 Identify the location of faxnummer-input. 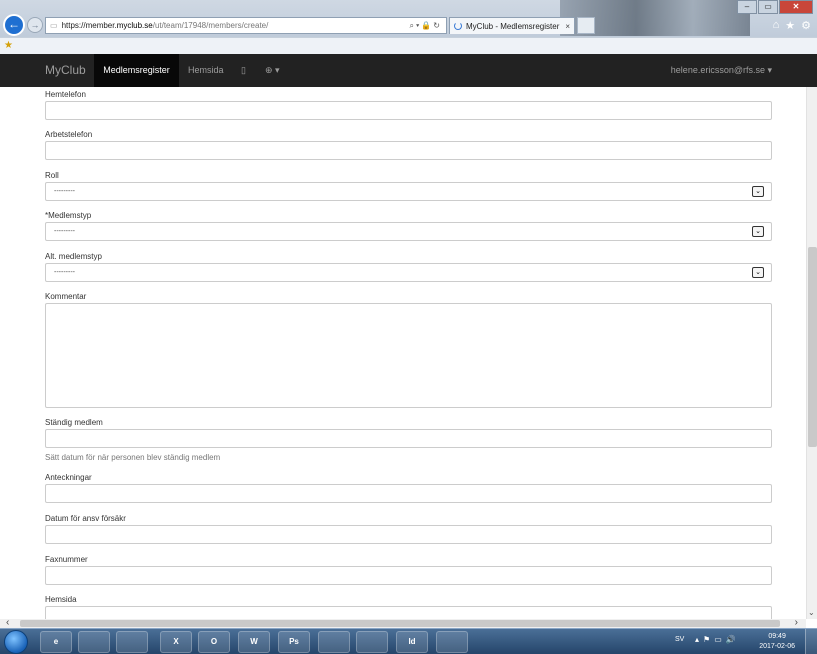
(408, 575).